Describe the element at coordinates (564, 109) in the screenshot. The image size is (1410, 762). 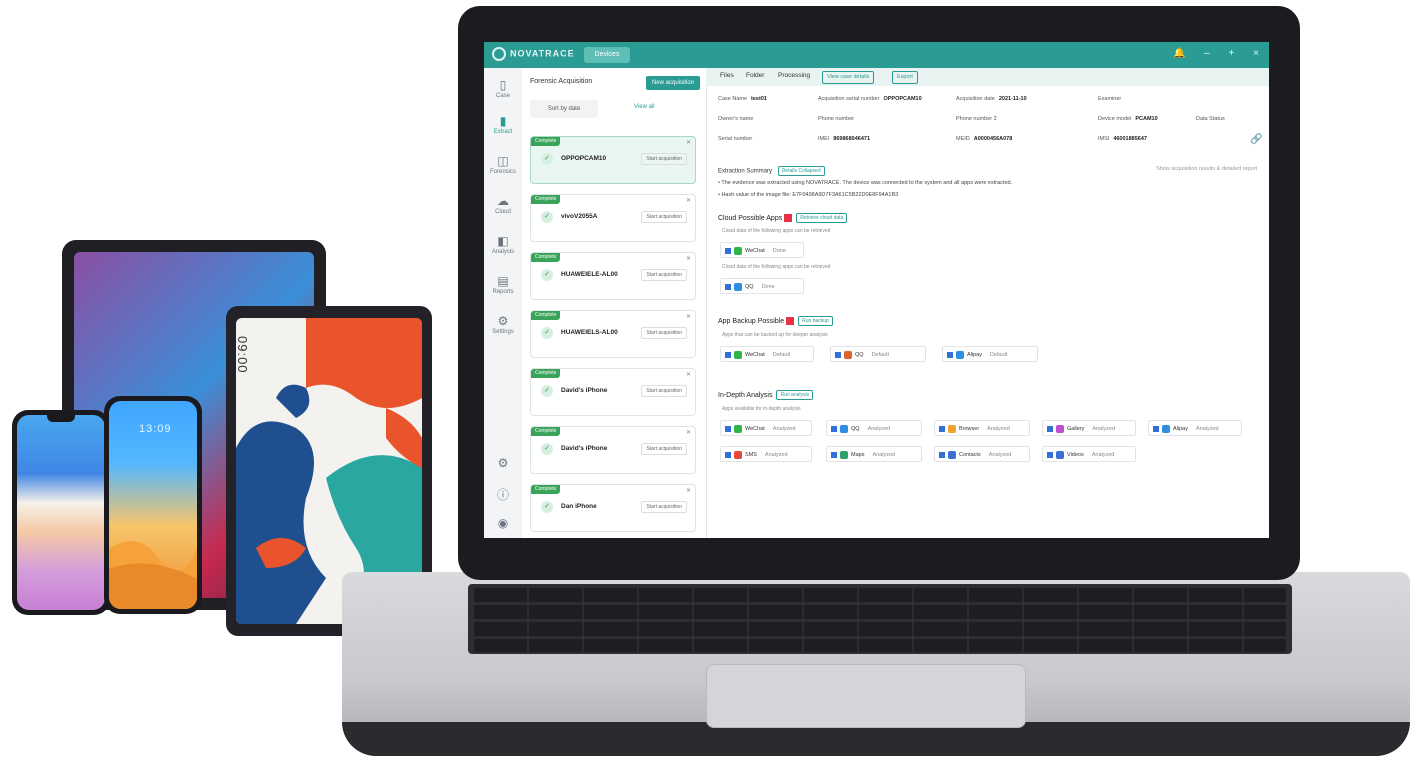
I see `sort-filter: Sort by date` at that location.